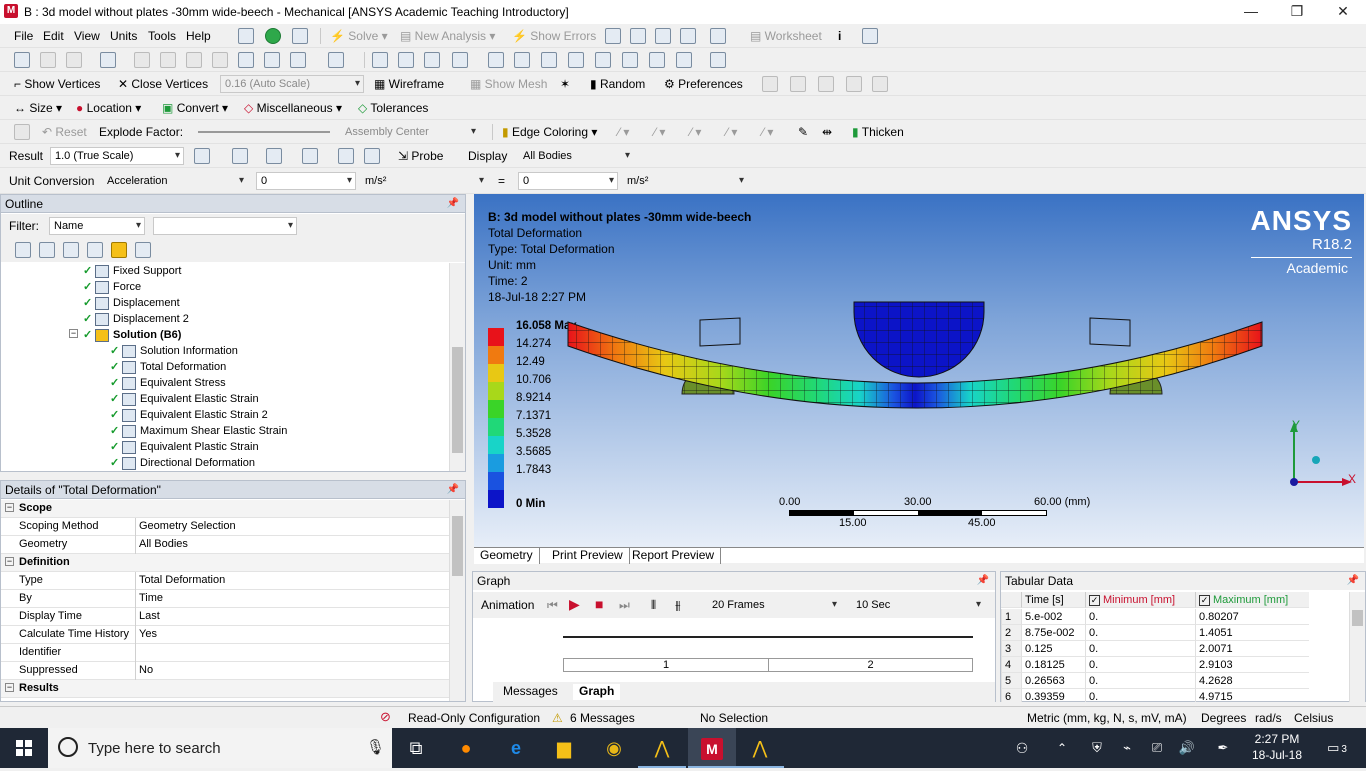 This screenshot has height=771, width=1366. I want to click on tolerances-button: ◇ Tolerances, so click(393, 108).